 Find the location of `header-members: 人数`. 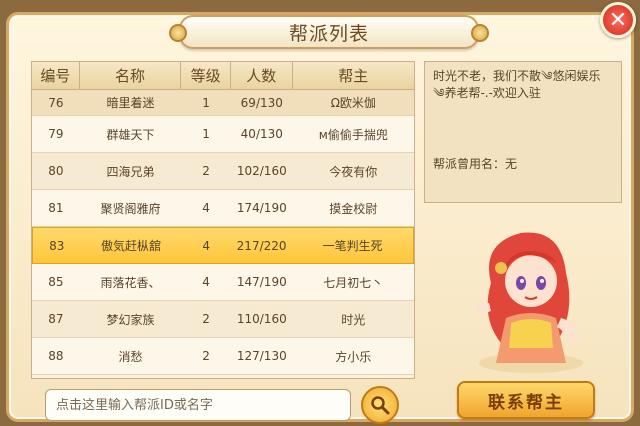

header-members: 人数 is located at coordinates (262, 75).